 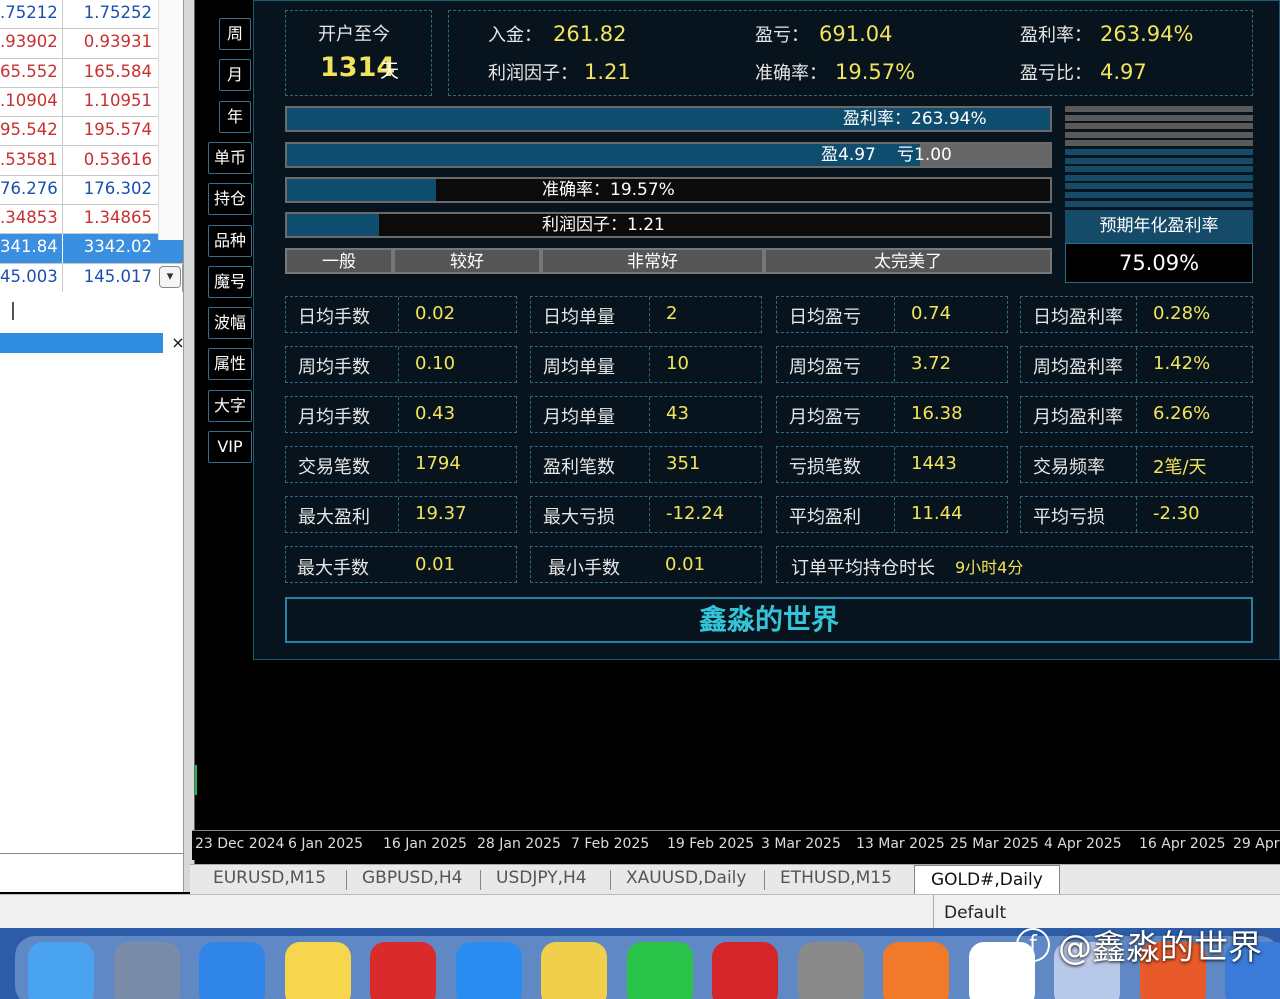 What do you see at coordinates (81, 343) in the screenshot?
I see `toolbox-title-bar` at bounding box center [81, 343].